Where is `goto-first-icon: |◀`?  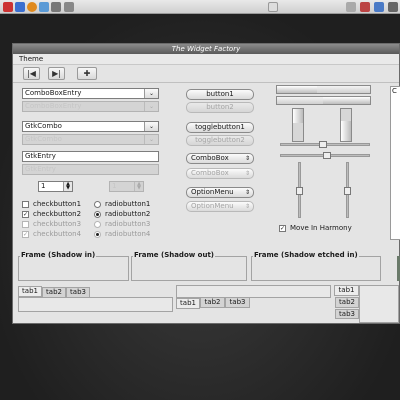
goto-first-icon: |◀ is located at coordinates (31, 73).